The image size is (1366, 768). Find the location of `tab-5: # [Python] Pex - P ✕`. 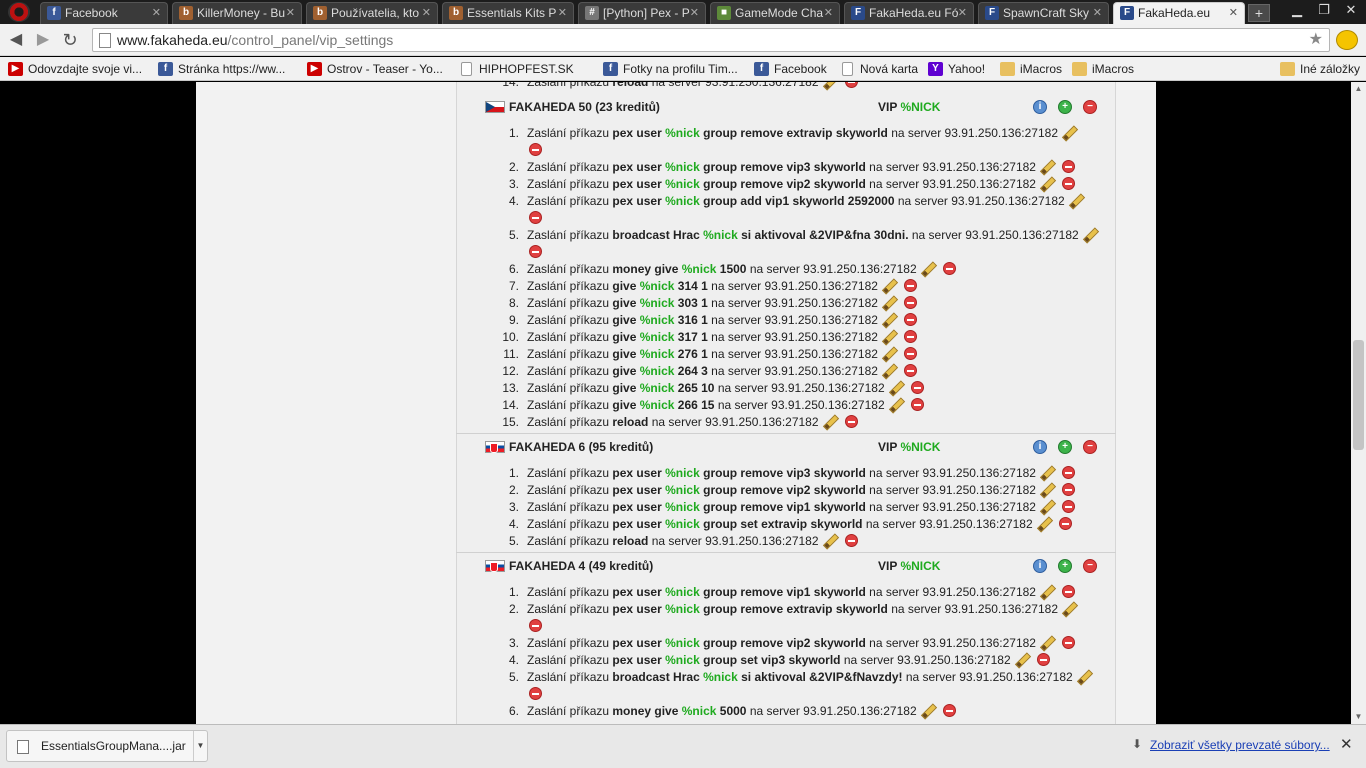

tab-5: # [Python] Pex - P ✕ is located at coordinates (642, 13).